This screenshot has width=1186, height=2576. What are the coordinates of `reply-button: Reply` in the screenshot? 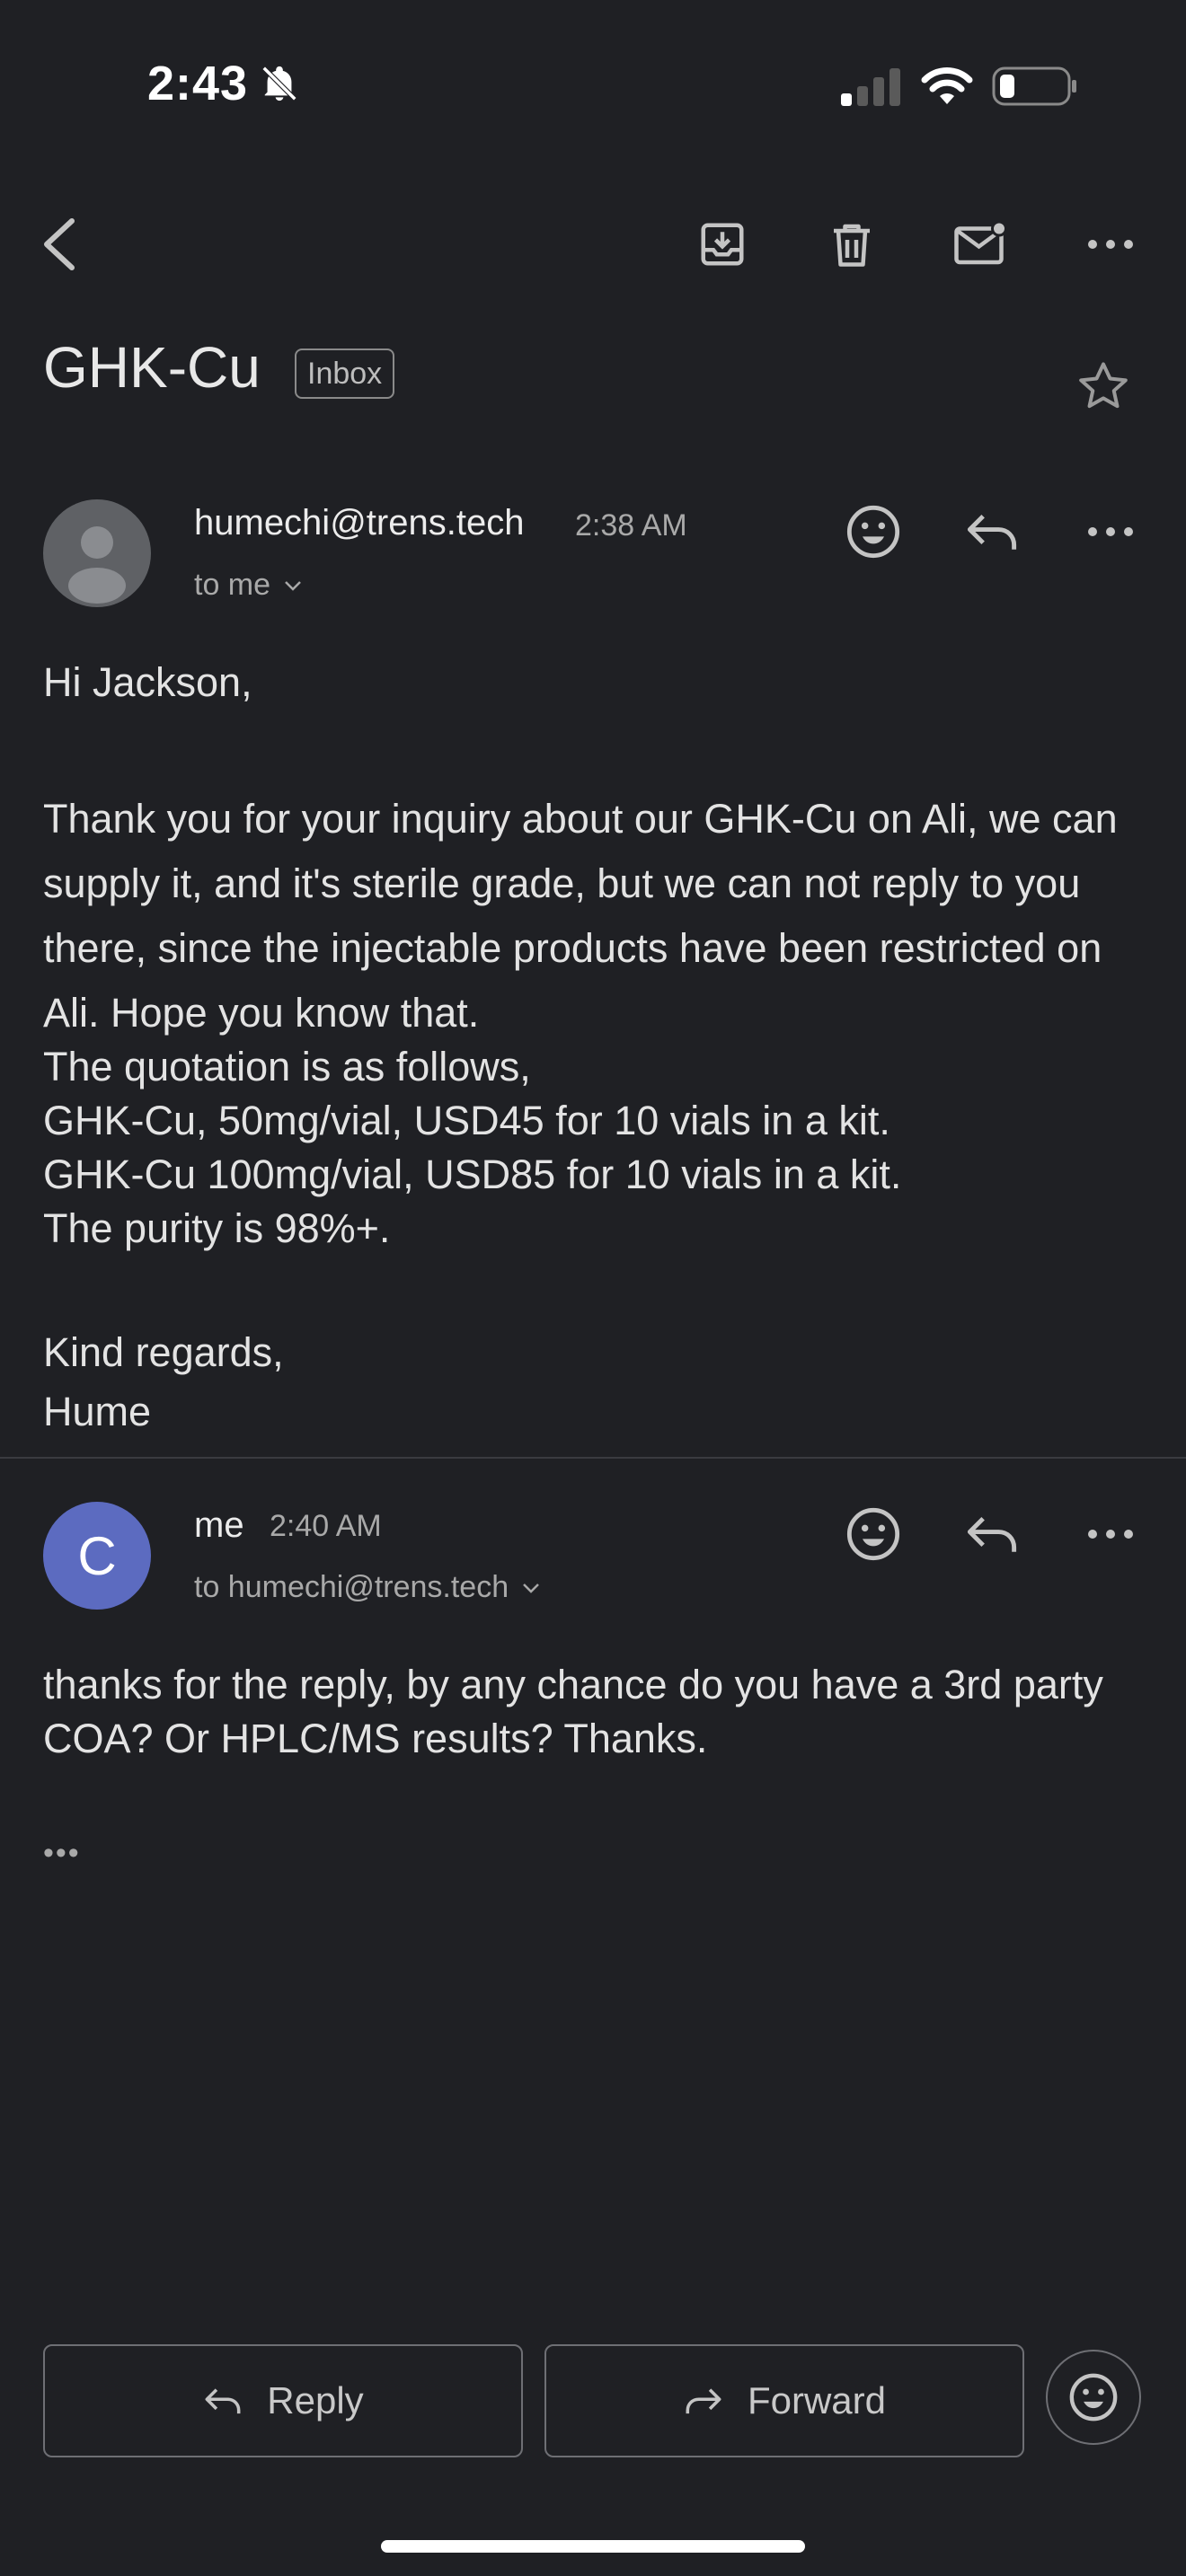 It's located at (283, 2400).